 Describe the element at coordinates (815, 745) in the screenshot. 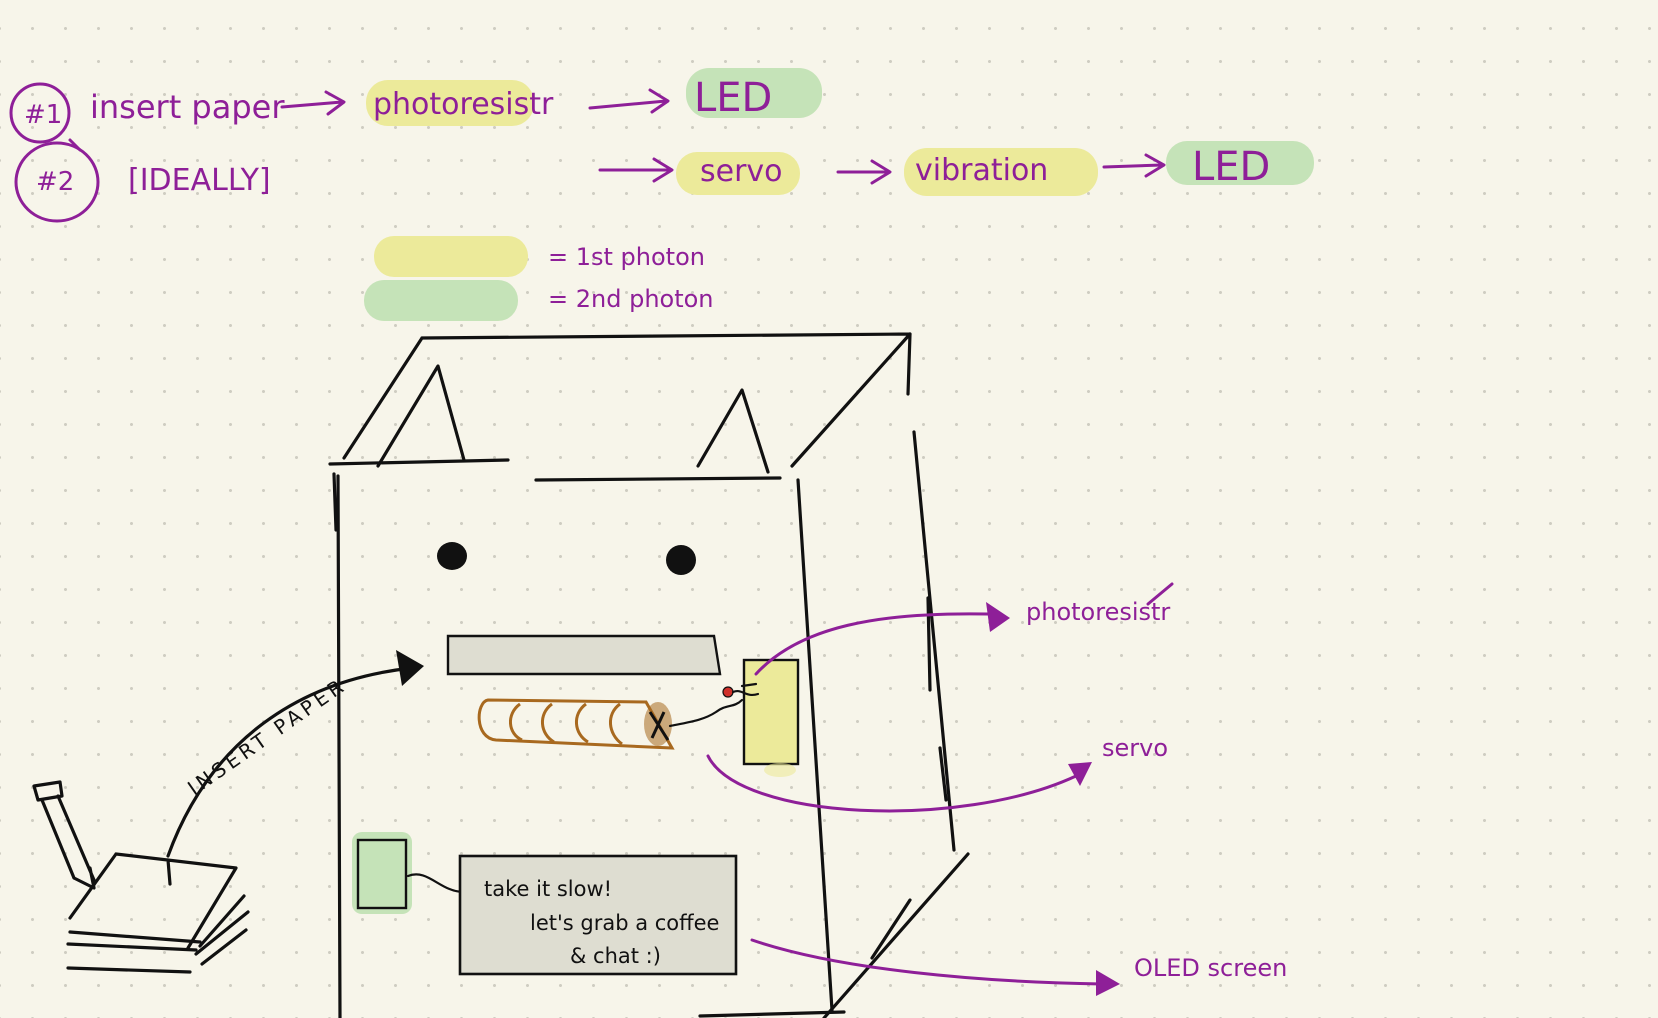

I see `box-front-right` at that location.